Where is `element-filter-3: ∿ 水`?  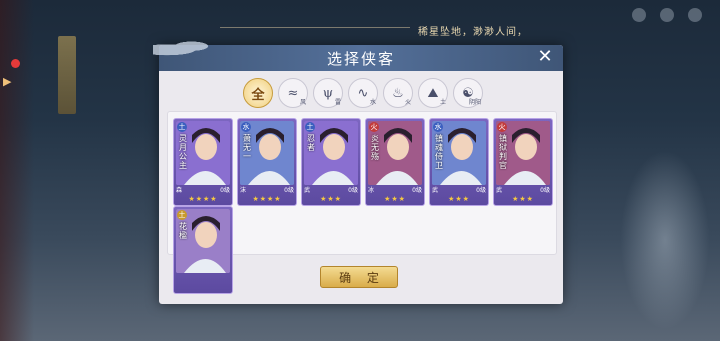 element-filter-3: ∿ 水 is located at coordinates (363, 93).